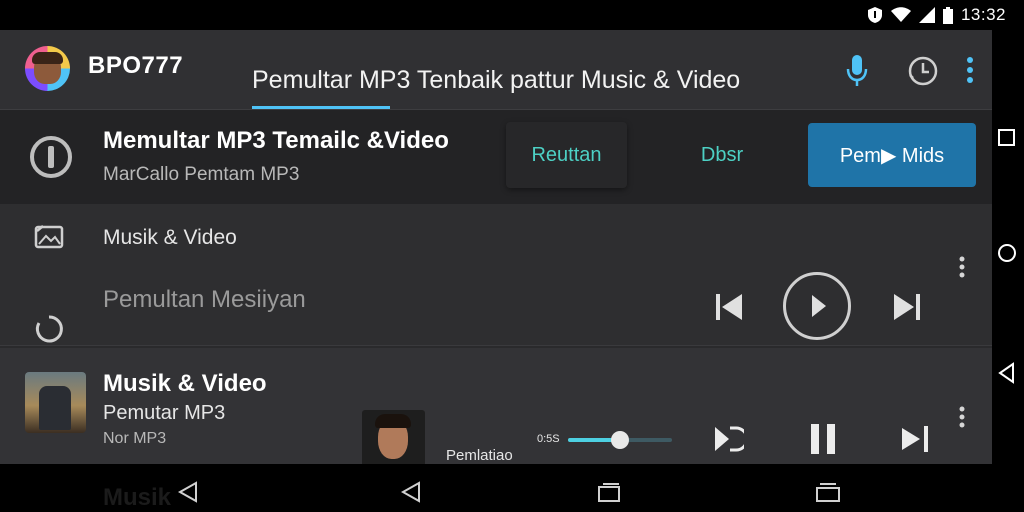  Describe the element at coordinates (892, 155) in the screenshot. I see `primary-button: Pem▶ Mids` at that location.